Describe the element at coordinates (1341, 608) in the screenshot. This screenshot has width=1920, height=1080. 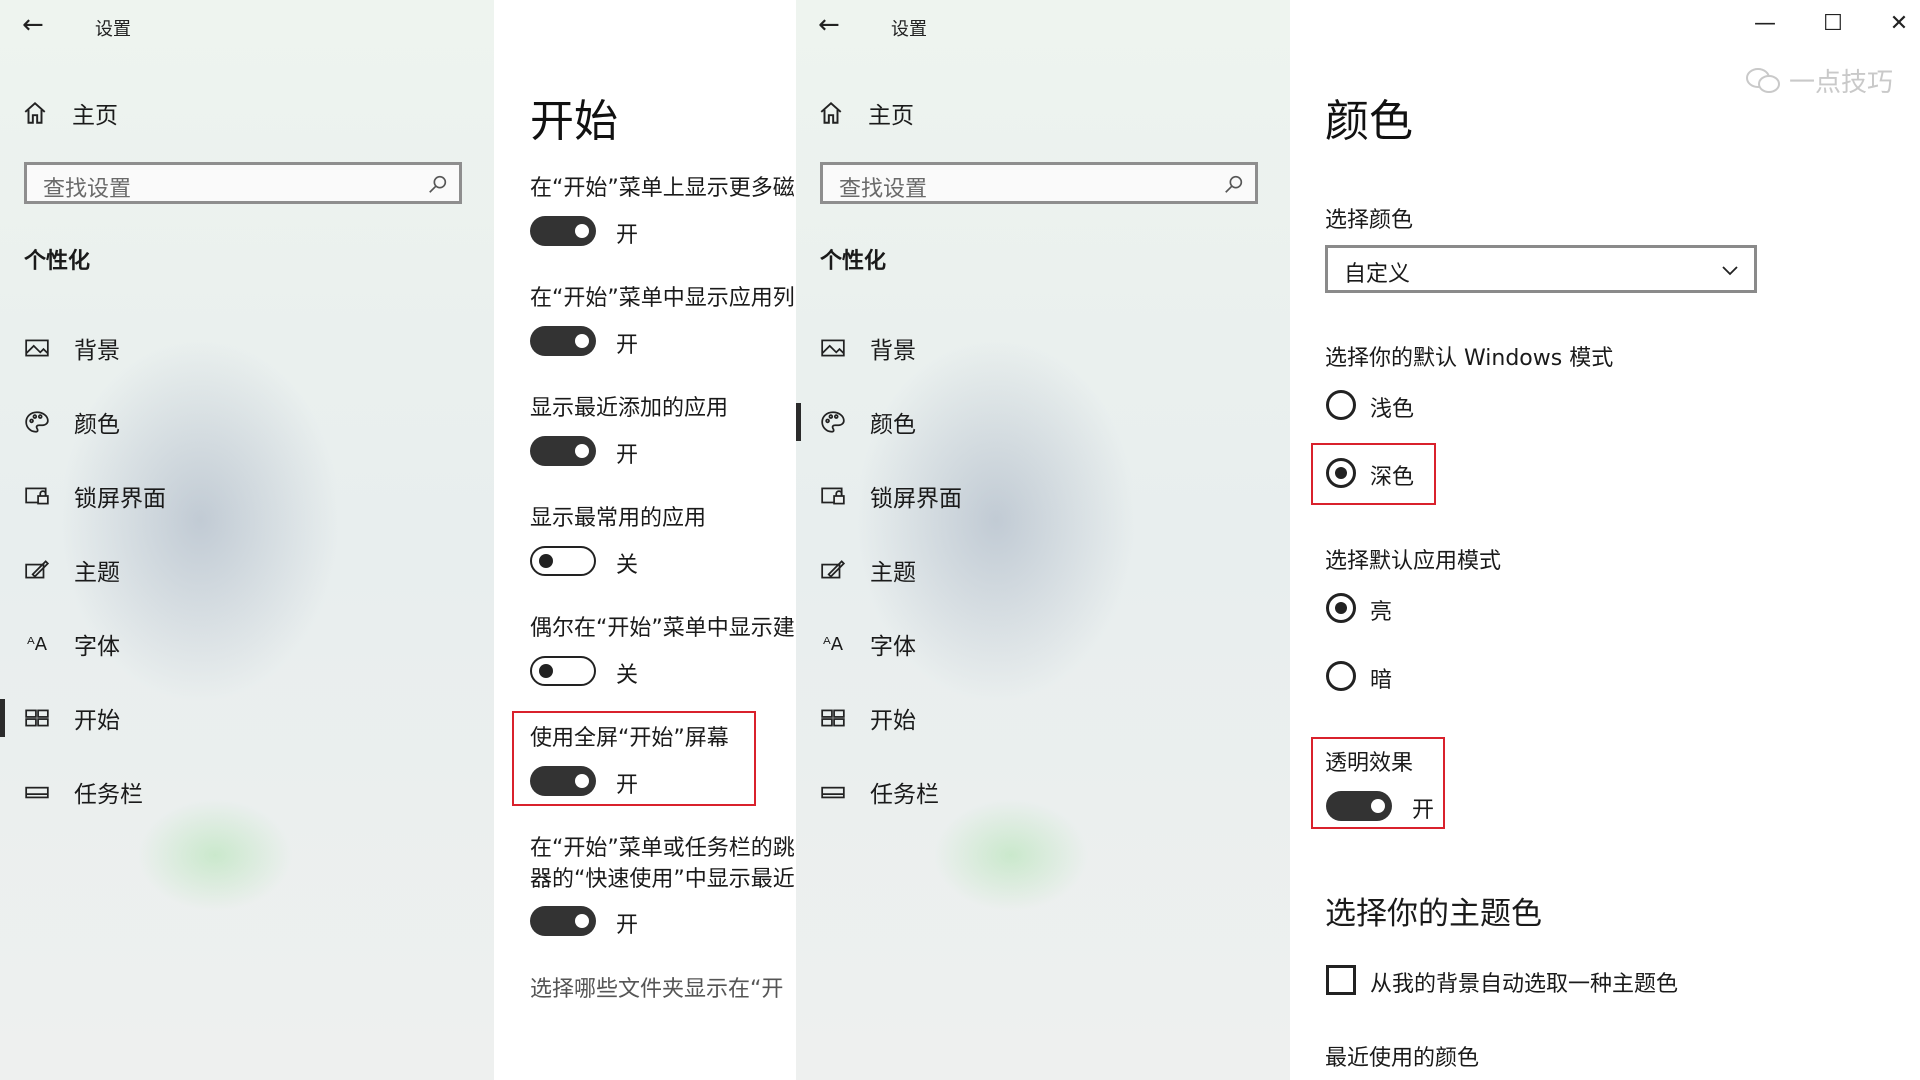
I see `radio-app-light` at that location.